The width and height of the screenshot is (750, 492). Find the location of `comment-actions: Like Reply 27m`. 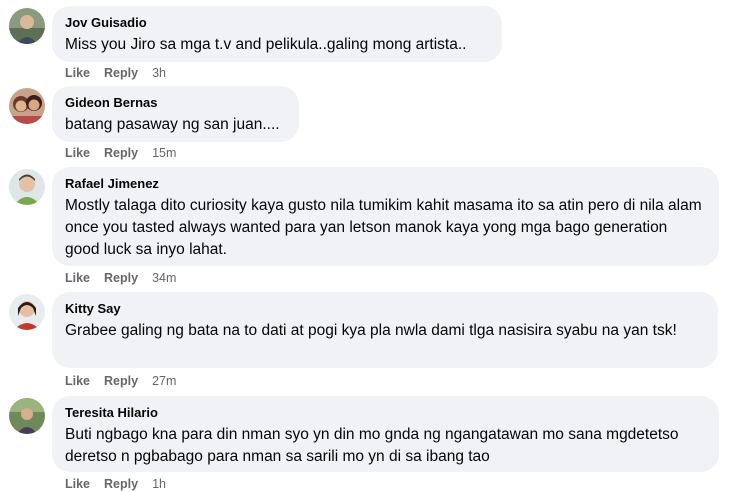

comment-actions: Like Reply 27m is located at coordinates (120, 381).